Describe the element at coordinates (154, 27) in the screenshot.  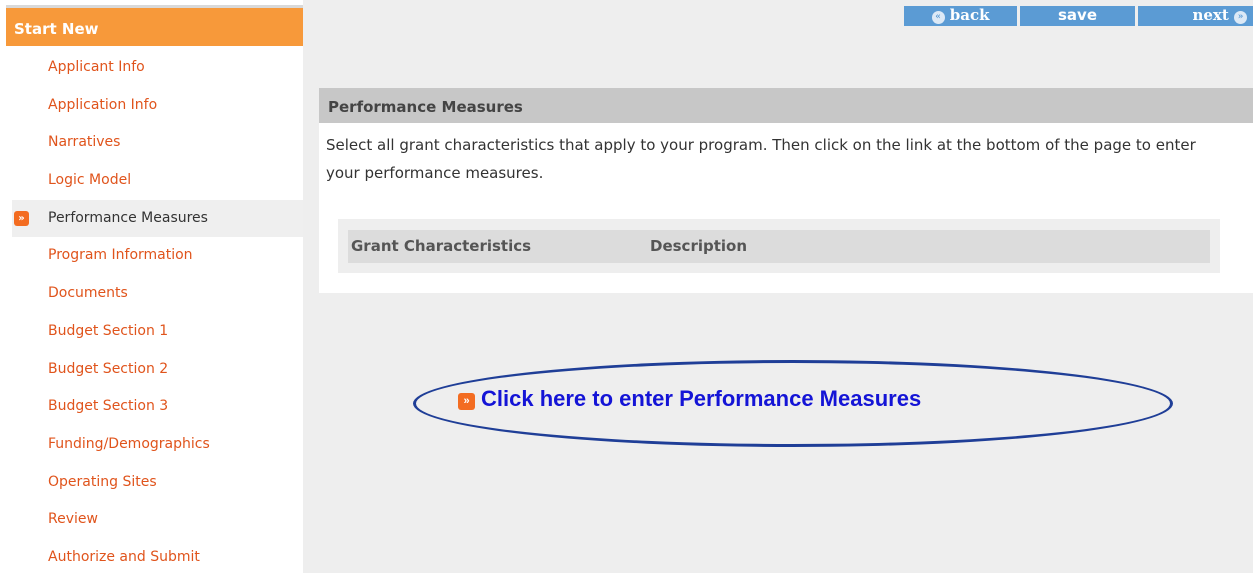
I see `sidebar-header: Start New` at that location.